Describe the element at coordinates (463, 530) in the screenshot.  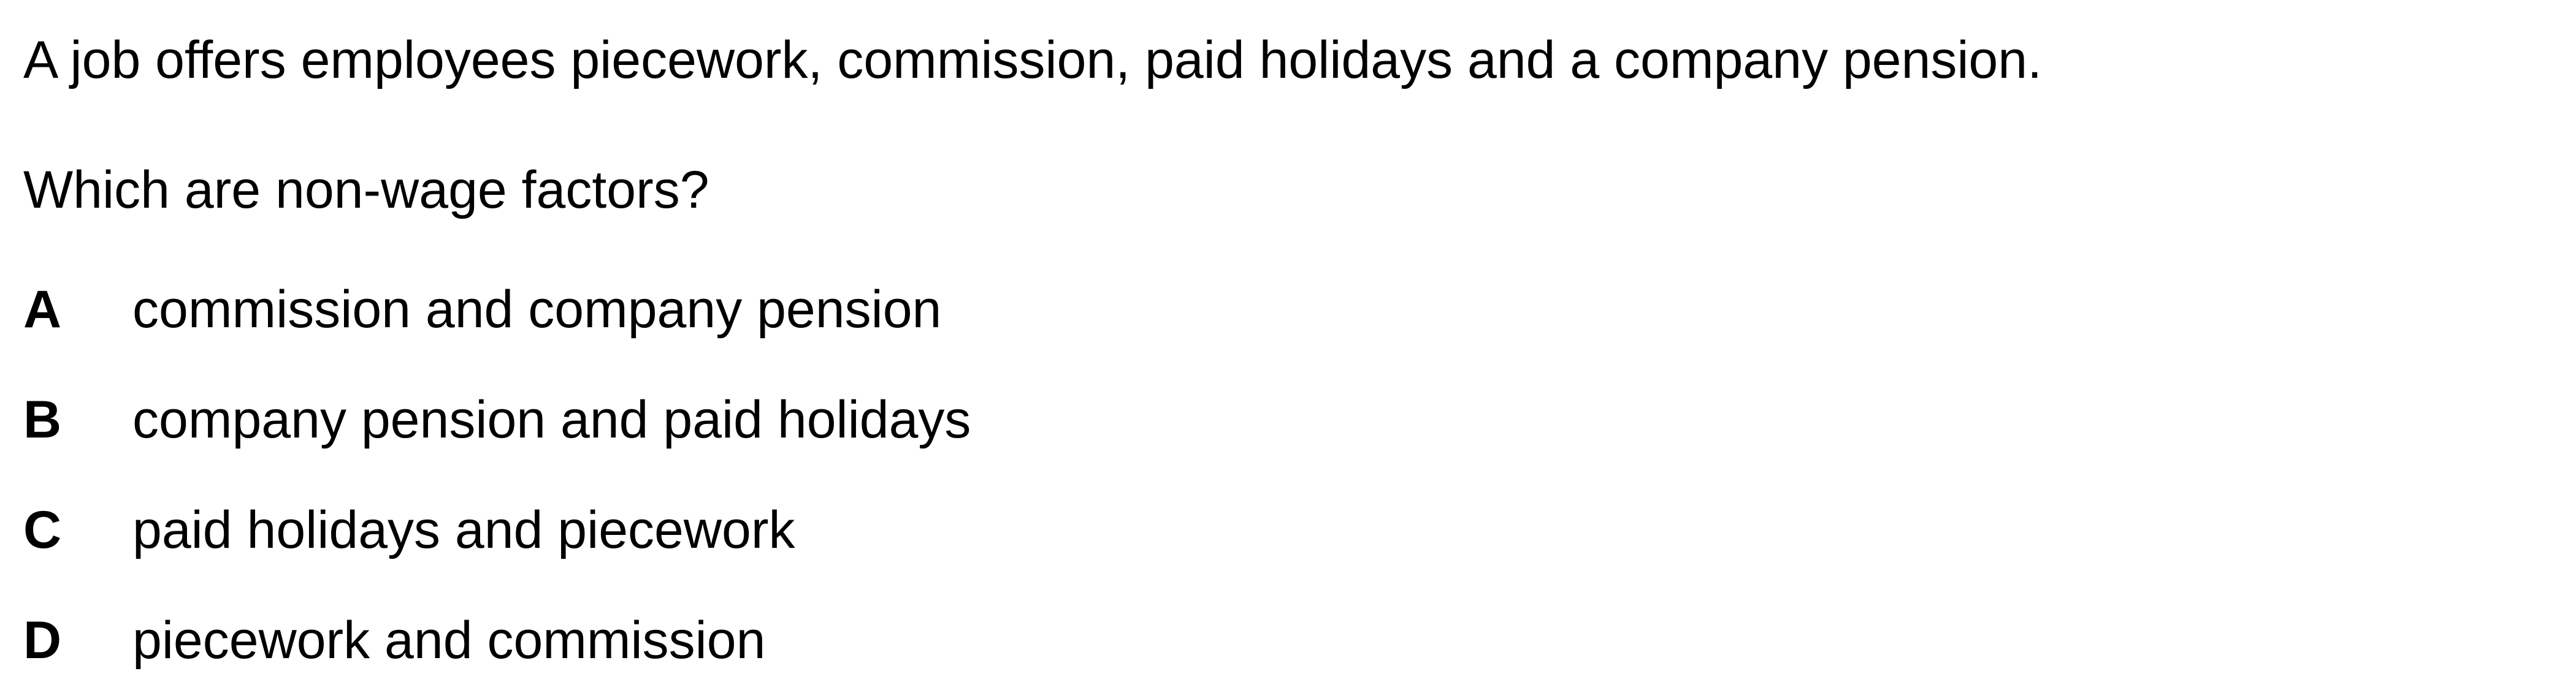
I see `option-text: paid holidays and piecework` at that location.